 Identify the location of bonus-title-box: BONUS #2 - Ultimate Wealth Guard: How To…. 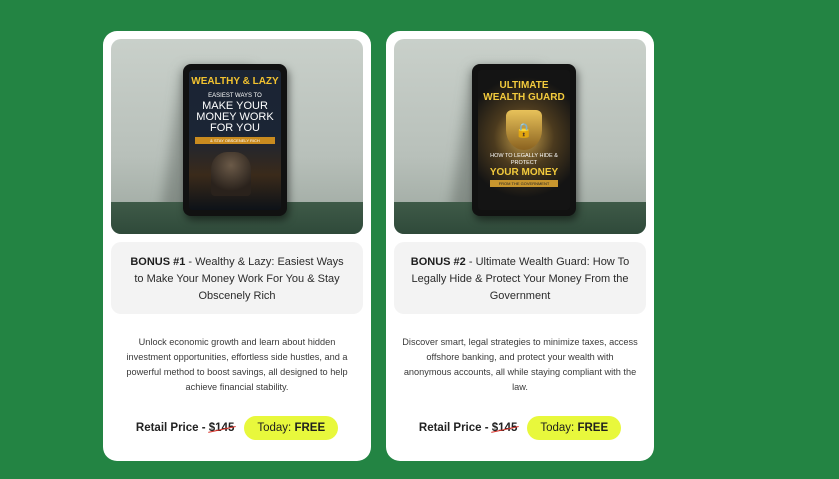
(520, 278).